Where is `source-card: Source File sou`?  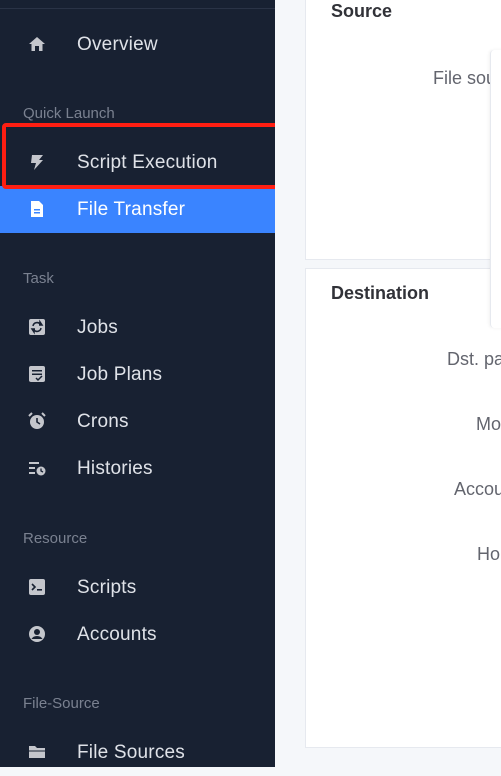 source-card: Source File sou is located at coordinates (403, 130).